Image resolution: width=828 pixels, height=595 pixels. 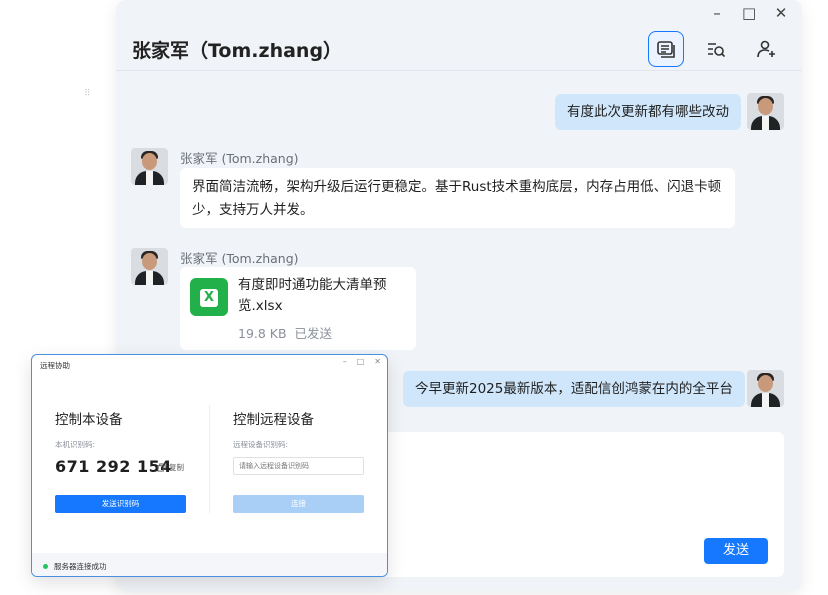 I want to click on send-button: 发送, so click(x=736, y=551).